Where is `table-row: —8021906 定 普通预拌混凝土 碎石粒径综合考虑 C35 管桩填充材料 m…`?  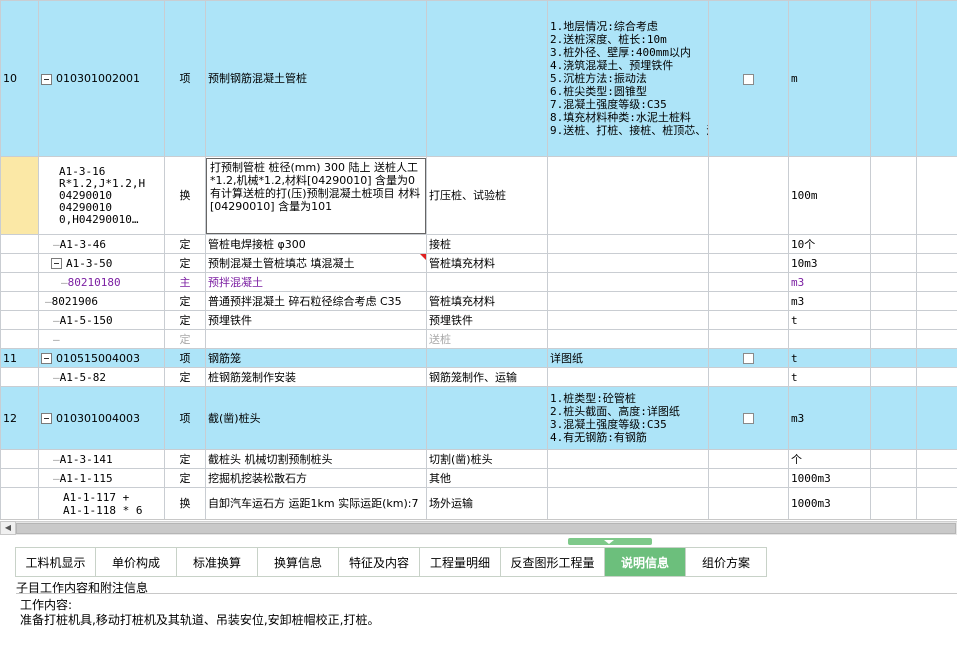 table-row: —8021906 定 普通预拌混凝土 碎石粒径综合考虑 C35 管桩填充材料 m… is located at coordinates (478, 301).